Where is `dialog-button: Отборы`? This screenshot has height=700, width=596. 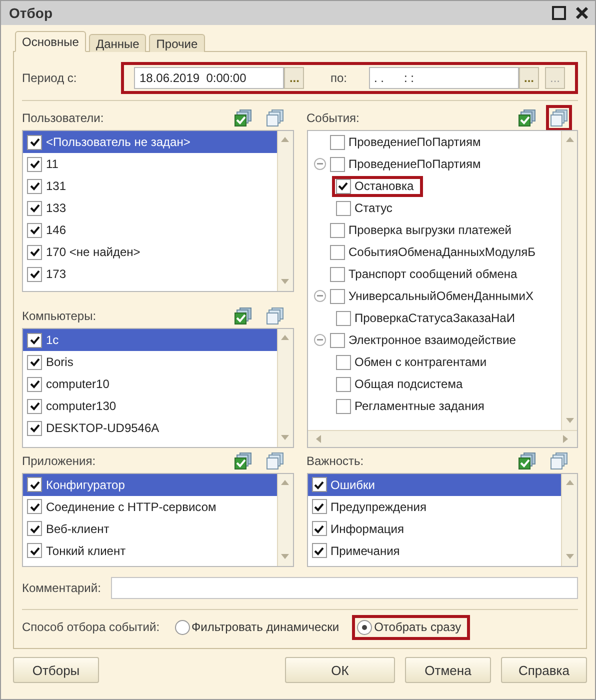 dialog-button: Отборы is located at coordinates (56, 670).